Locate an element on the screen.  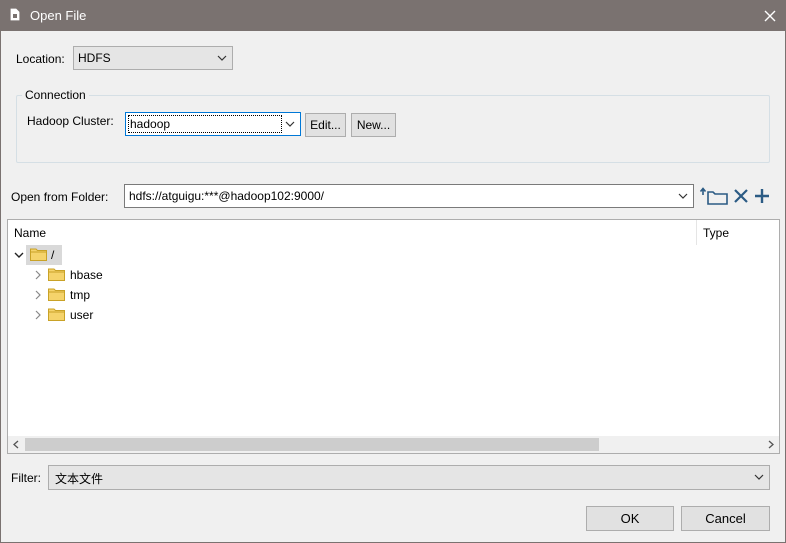
document-icon is located at coordinates (15, 14).